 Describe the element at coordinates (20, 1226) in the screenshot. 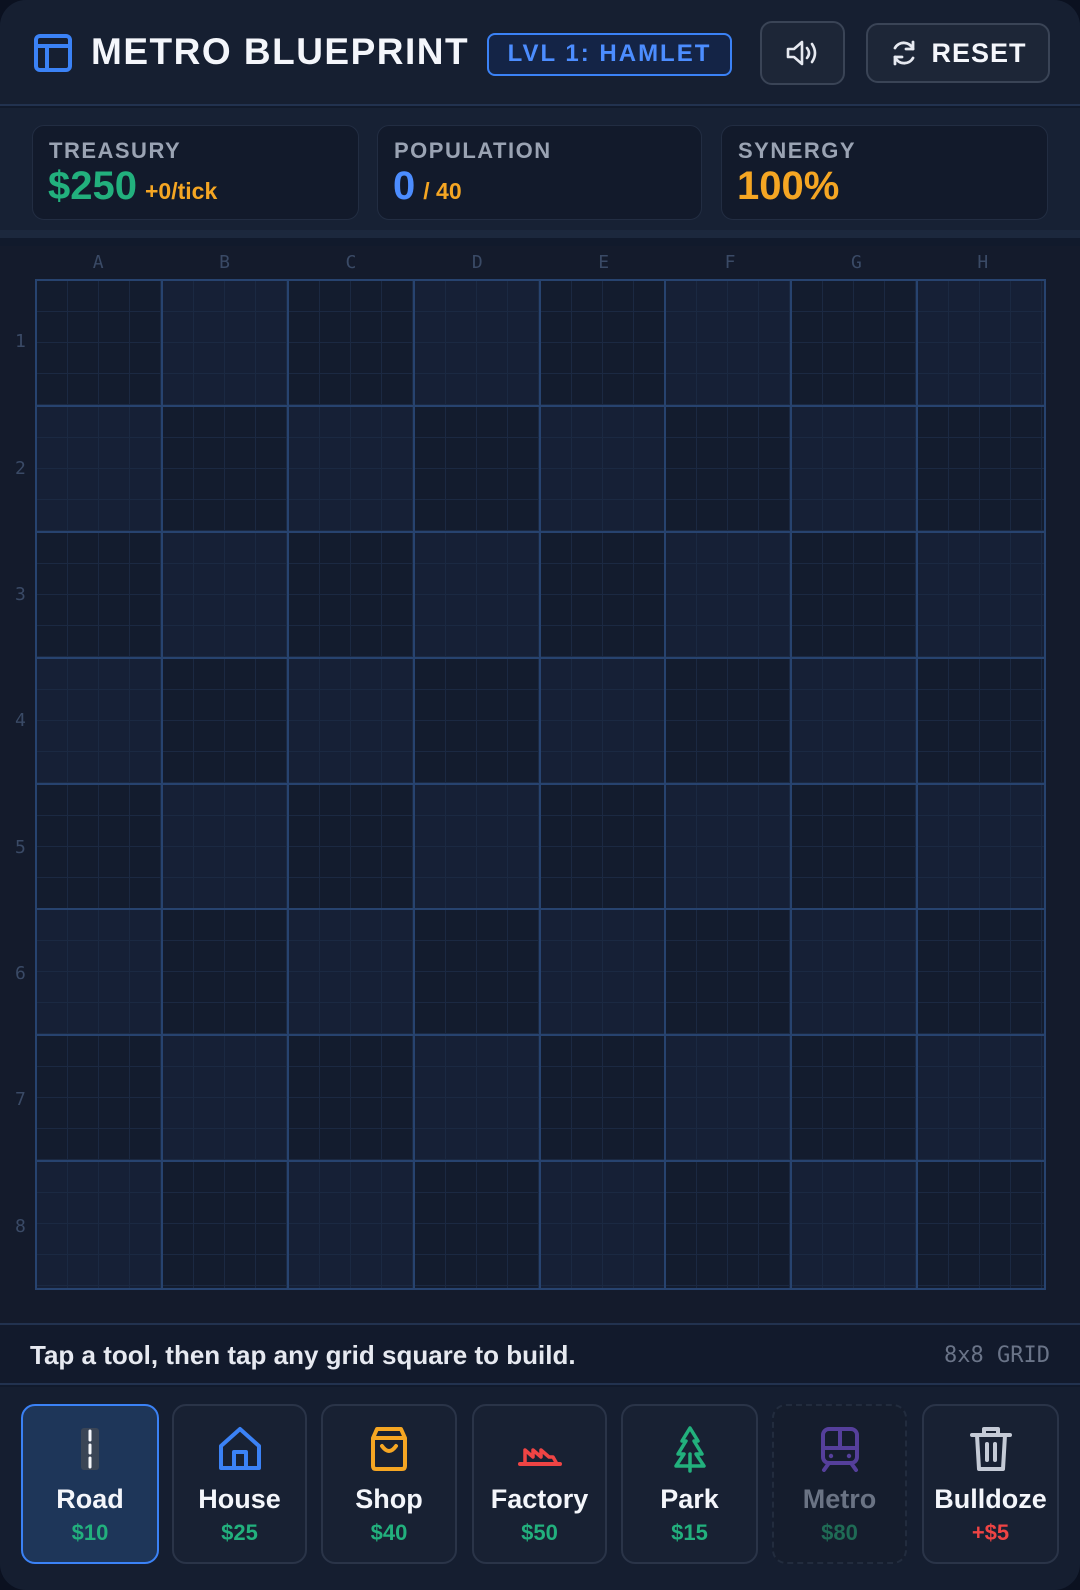

I see `row-label: 8` at that location.